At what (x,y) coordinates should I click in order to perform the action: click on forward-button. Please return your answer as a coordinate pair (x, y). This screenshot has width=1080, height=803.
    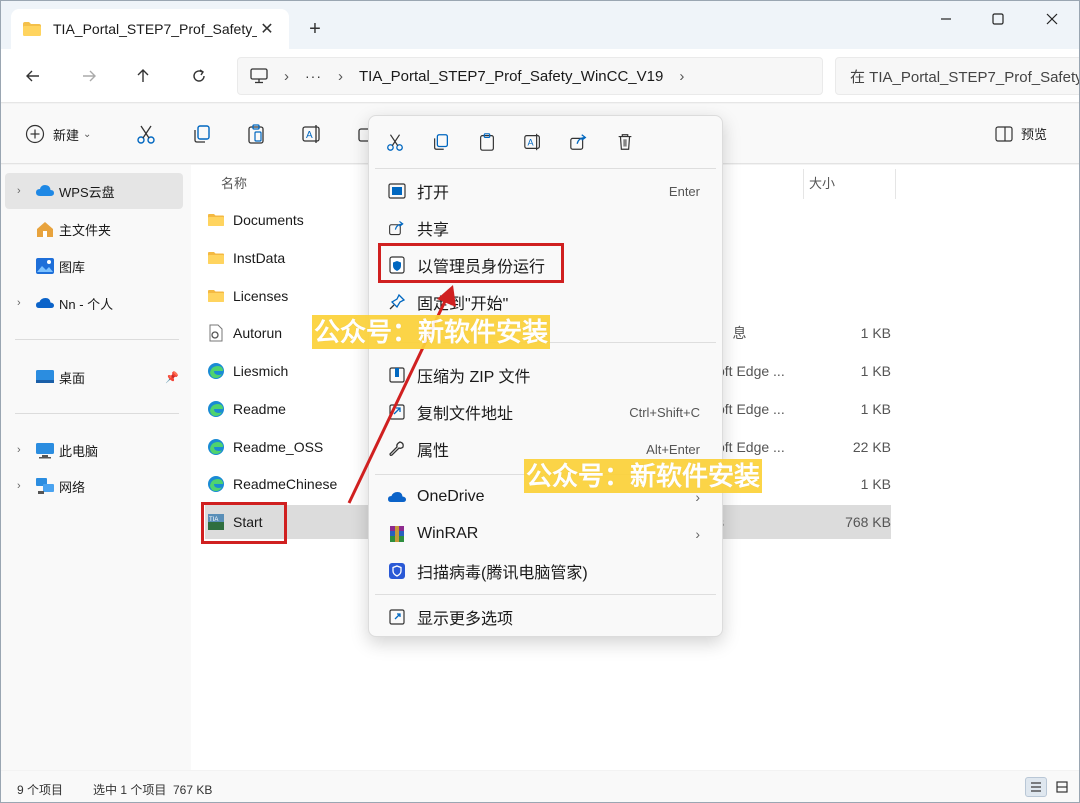
    Looking at the image, I should click on (89, 76).